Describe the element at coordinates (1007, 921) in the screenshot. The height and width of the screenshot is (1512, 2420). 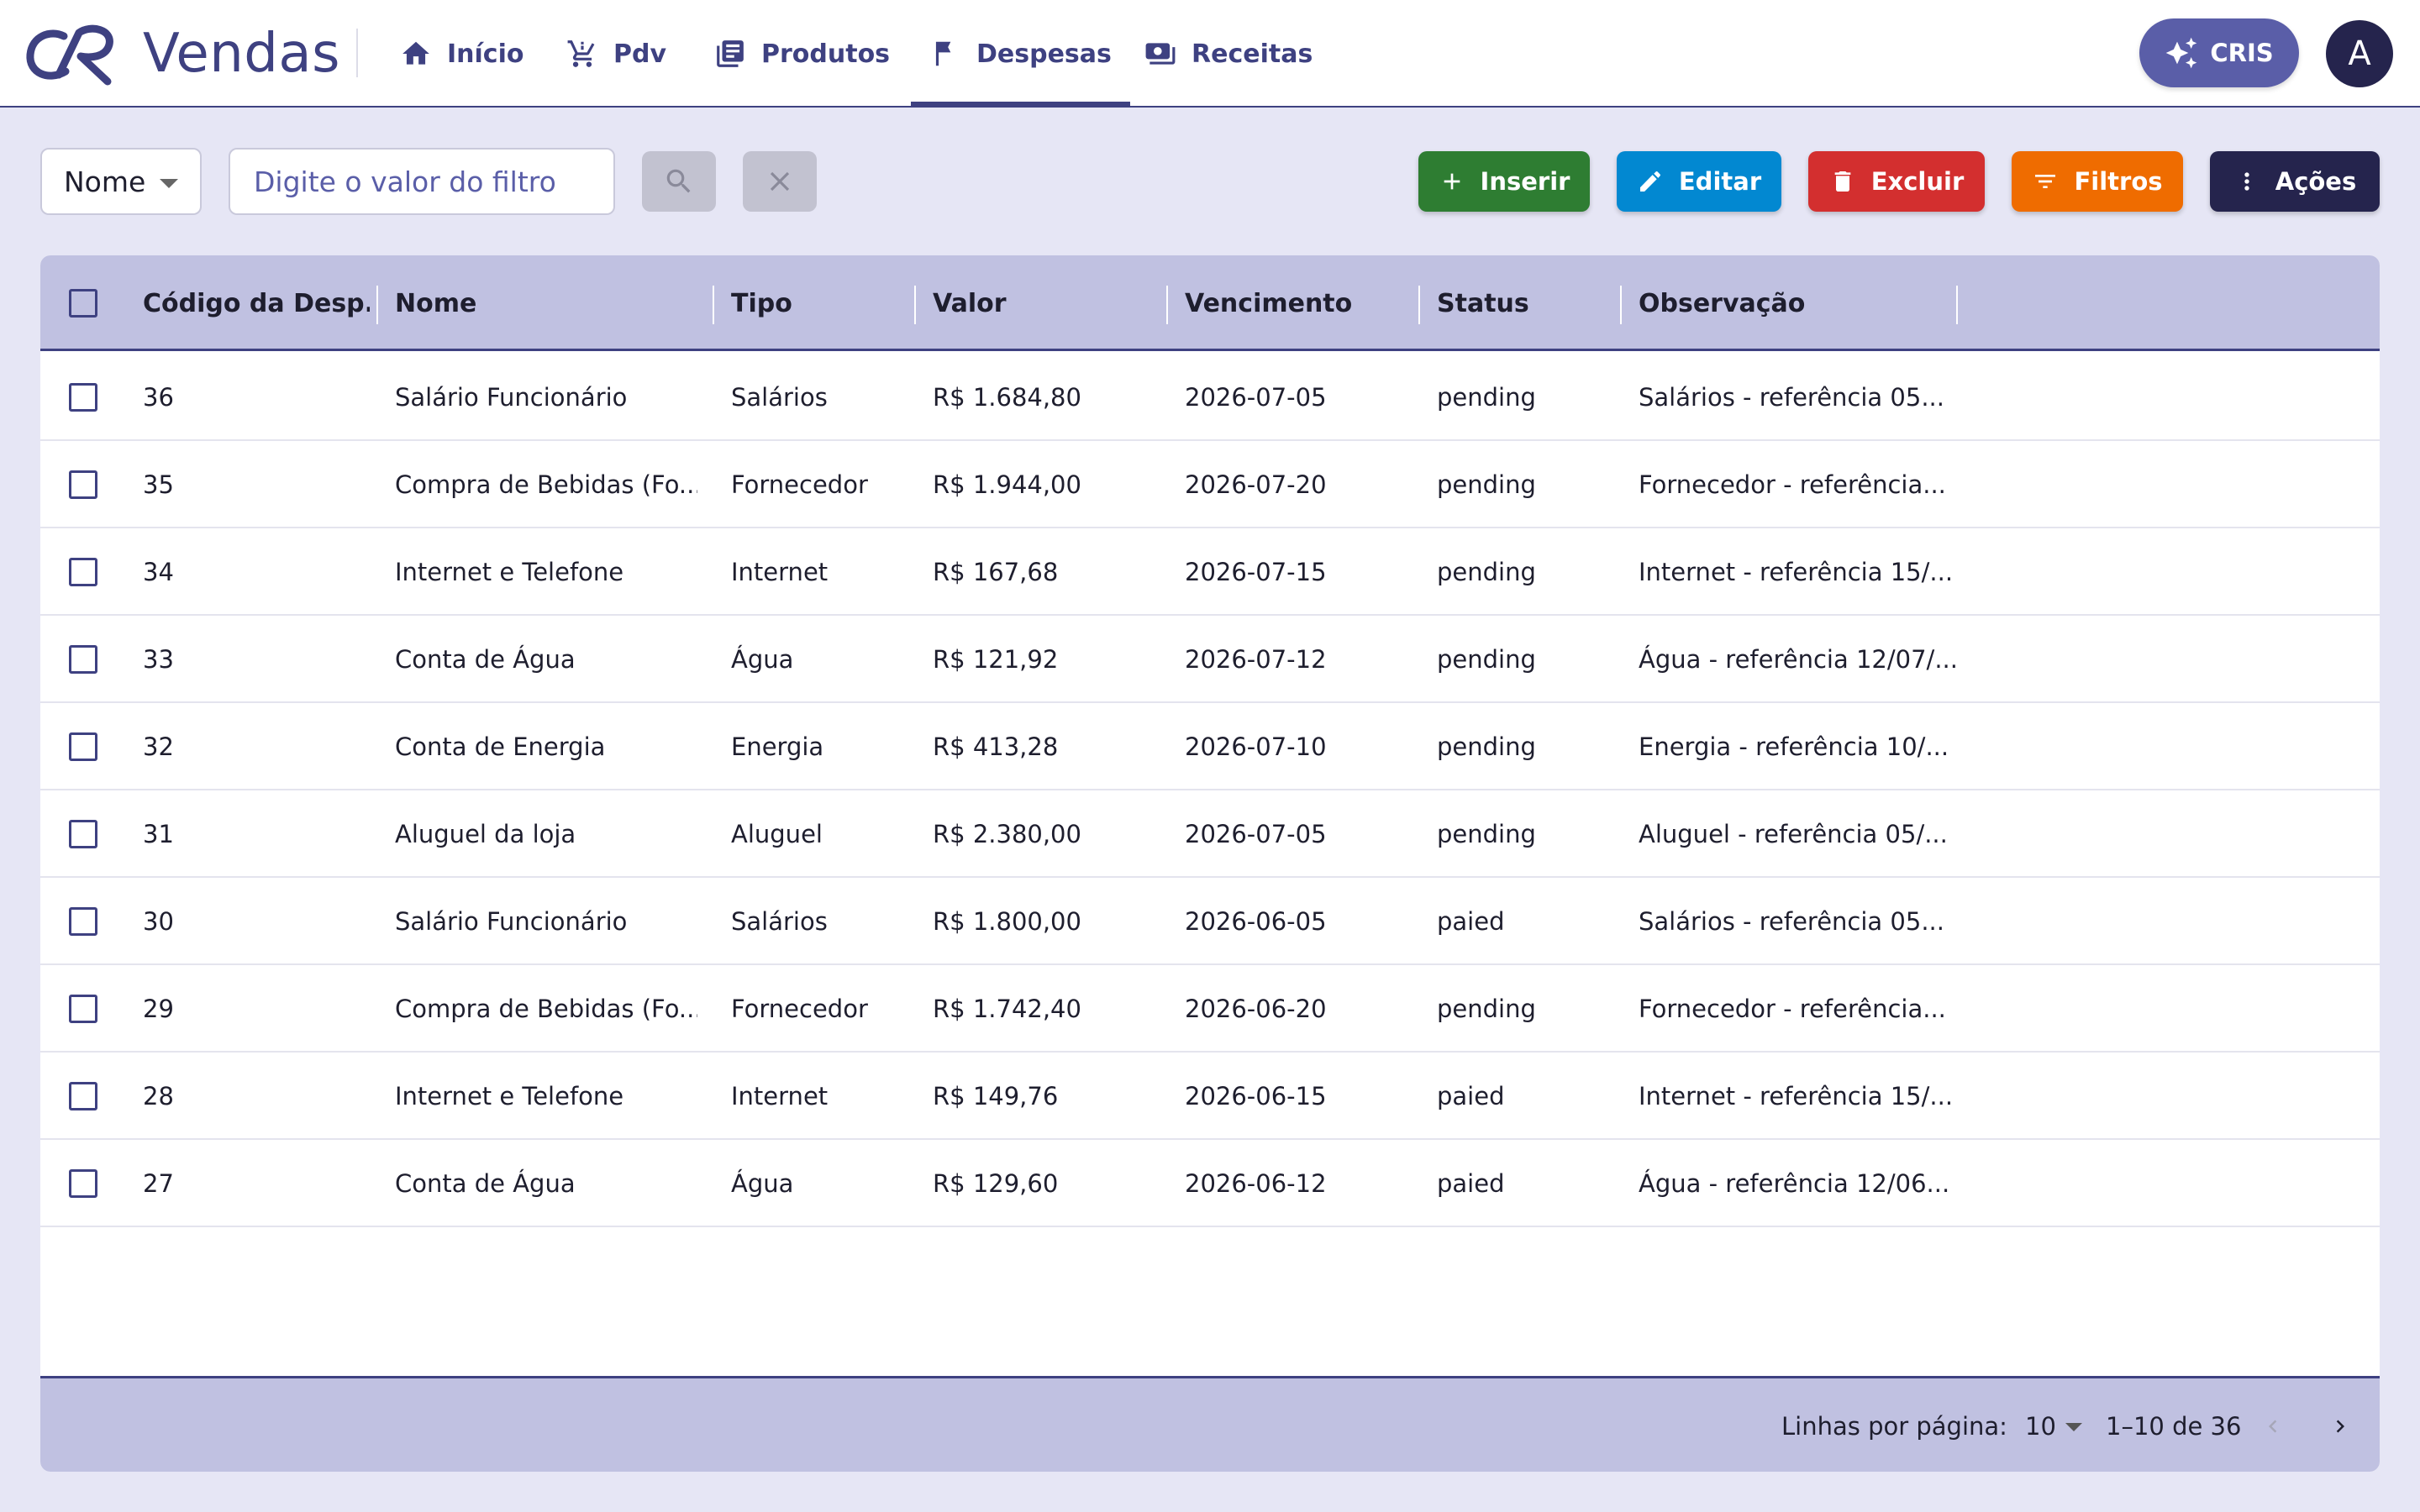
I see `cell-valor: R$ 1.800,00` at that location.